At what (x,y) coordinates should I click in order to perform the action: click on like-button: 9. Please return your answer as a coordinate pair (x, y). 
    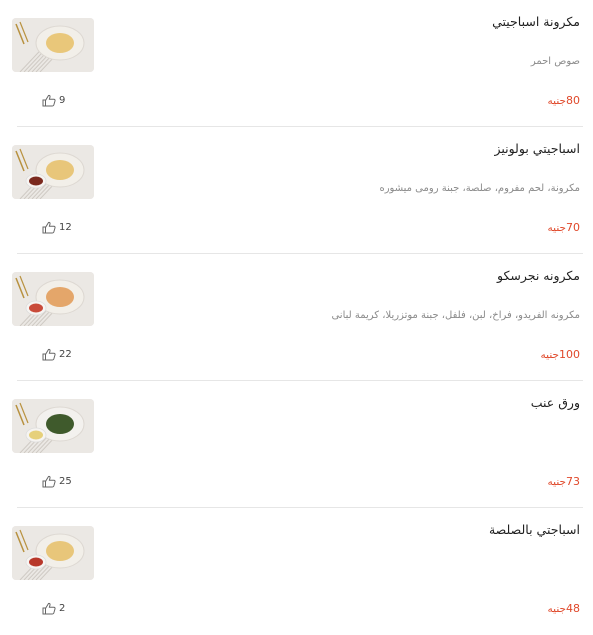
    Looking at the image, I should click on (53, 100).